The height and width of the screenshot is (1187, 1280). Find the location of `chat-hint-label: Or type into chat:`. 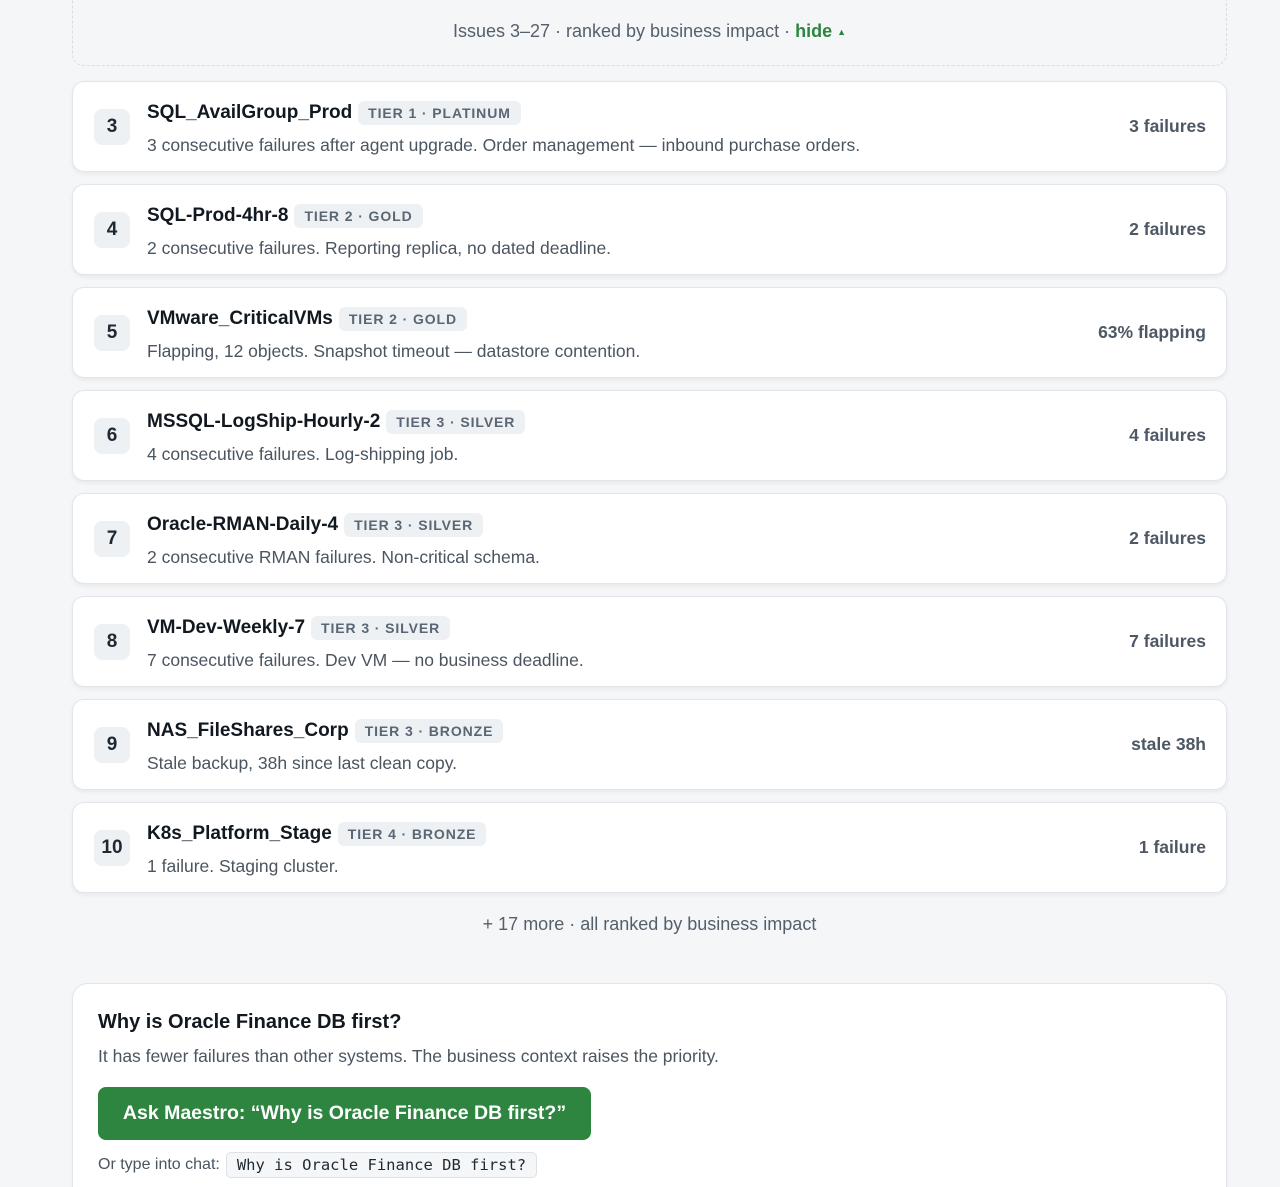

chat-hint-label: Or type into chat: is located at coordinates (159, 1164).